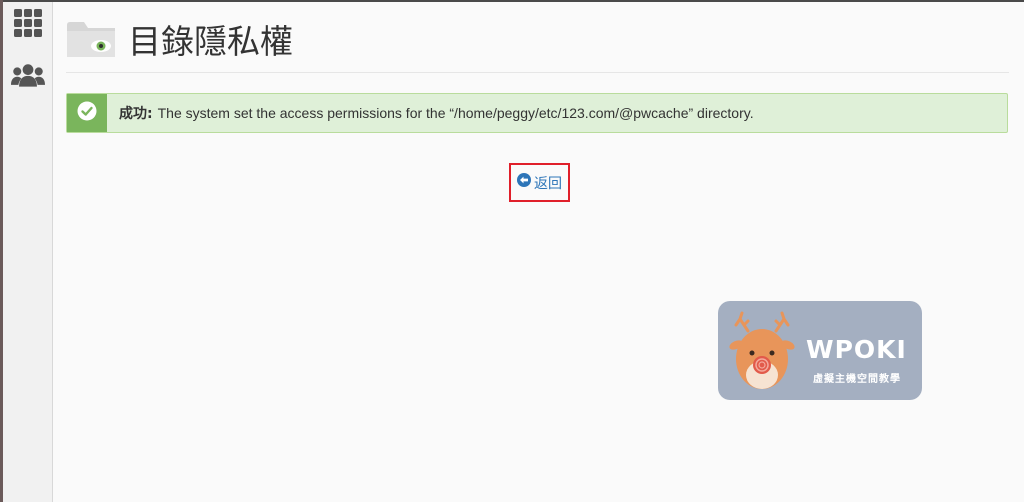 This screenshot has height=502, width=1024. I want to click on page-title: 目錄隱私權, so click(210, 41).